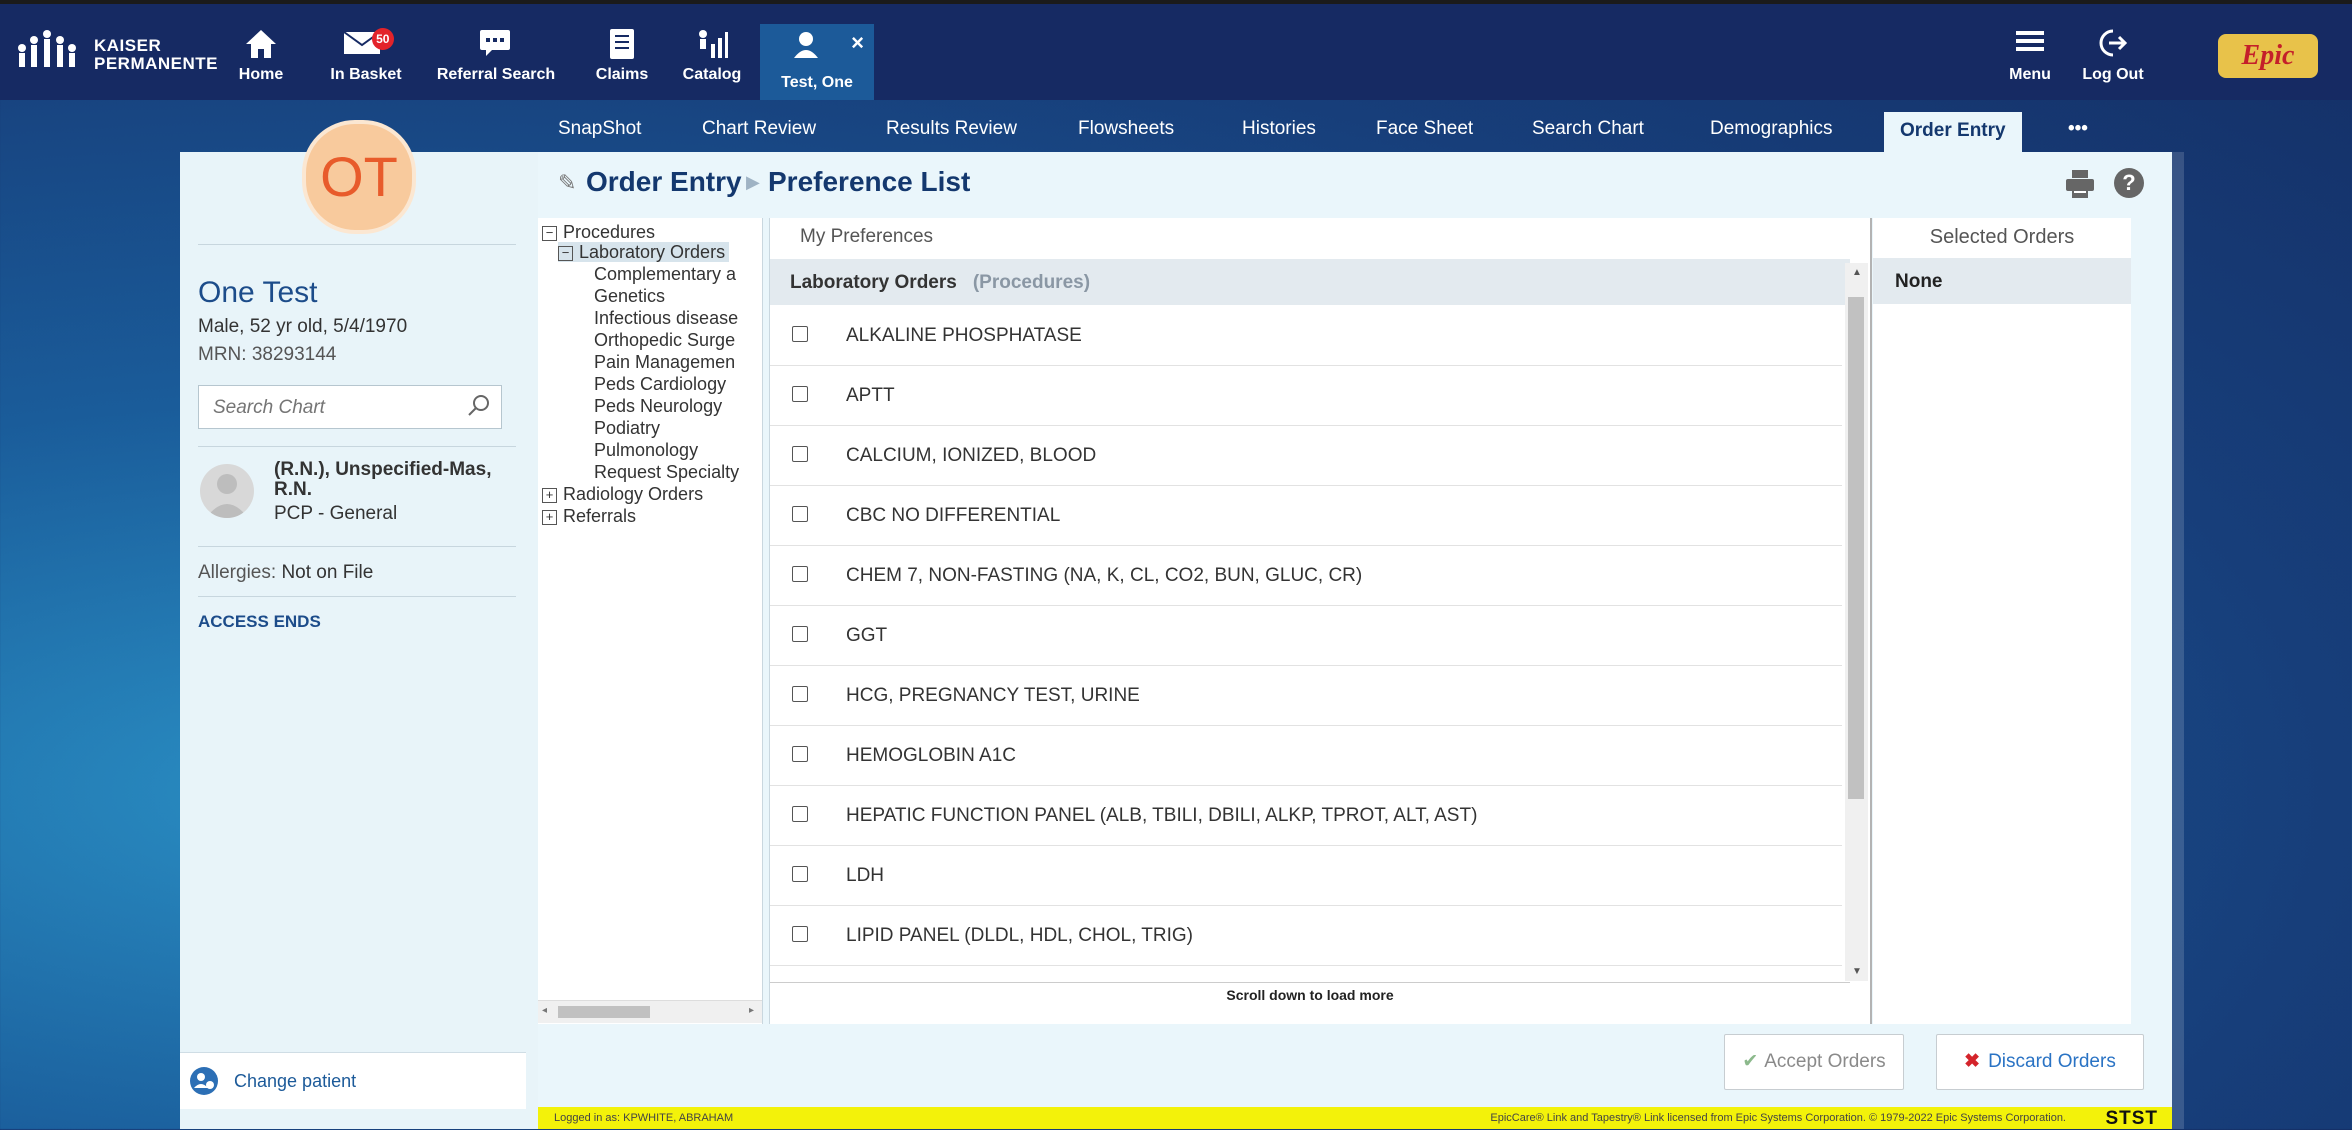 The height and width of the screenshot is (1130, 2352). What do you see at coordinates (964, 336) in the screenshot?
I see `order-label: ALKALINE PHOSPHATASE` at bounding box center [964, 336].